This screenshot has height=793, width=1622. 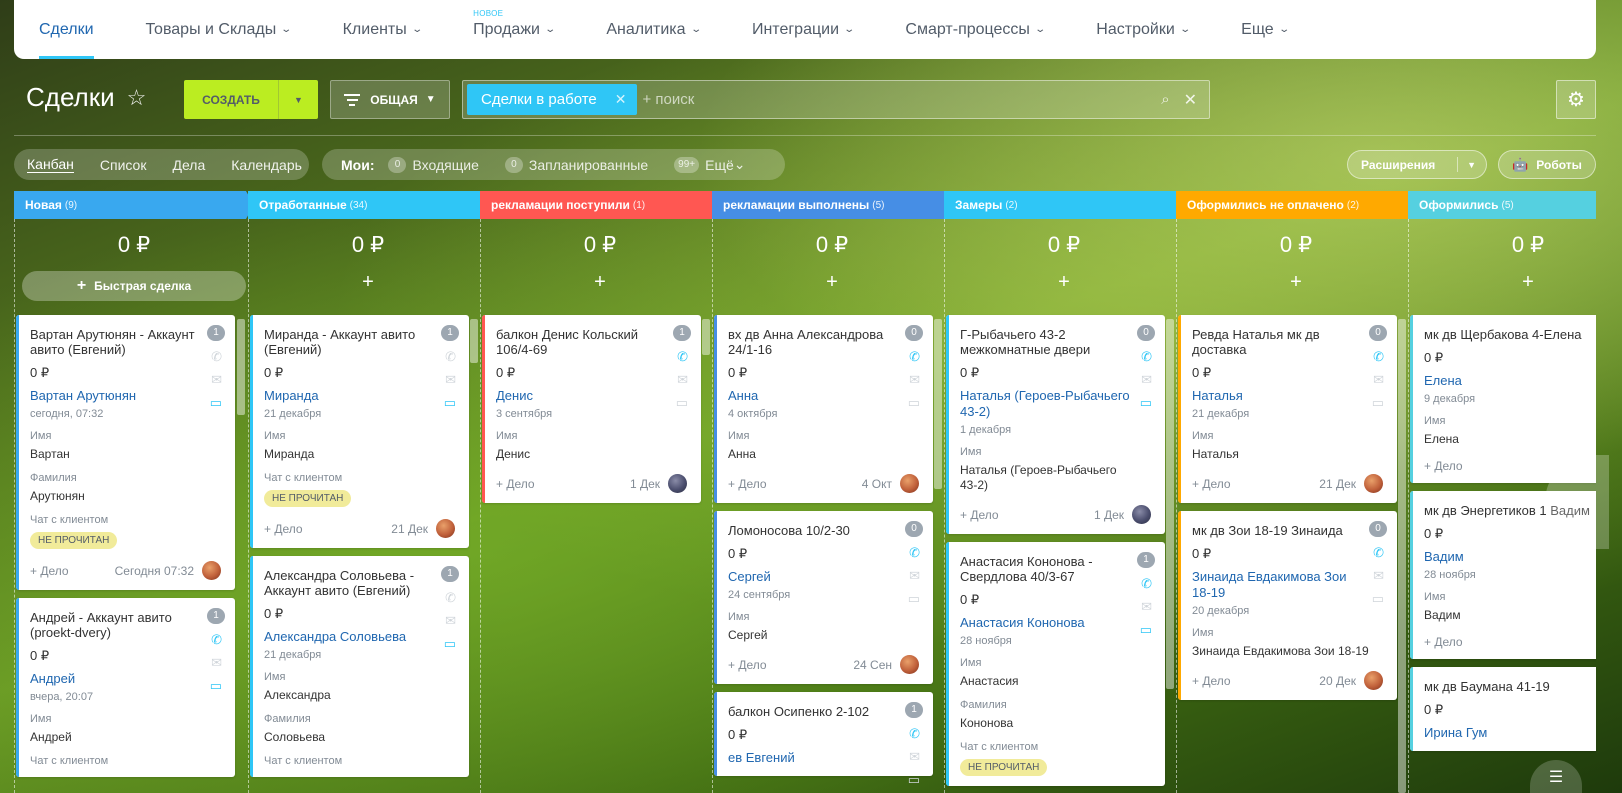 What do you see at coordinates (836, 99) in the screenshot?
I see `search-input: Сделки в работе ✕ + поиск ⌕ ✕` at bounding box center [836, 99].